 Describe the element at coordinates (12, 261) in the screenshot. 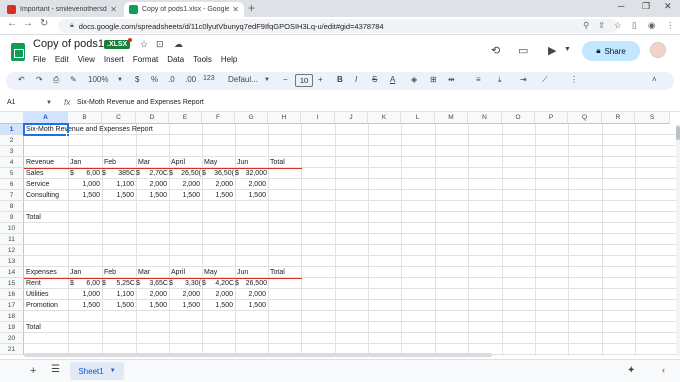

I see `row-header-13: 13` at that location.